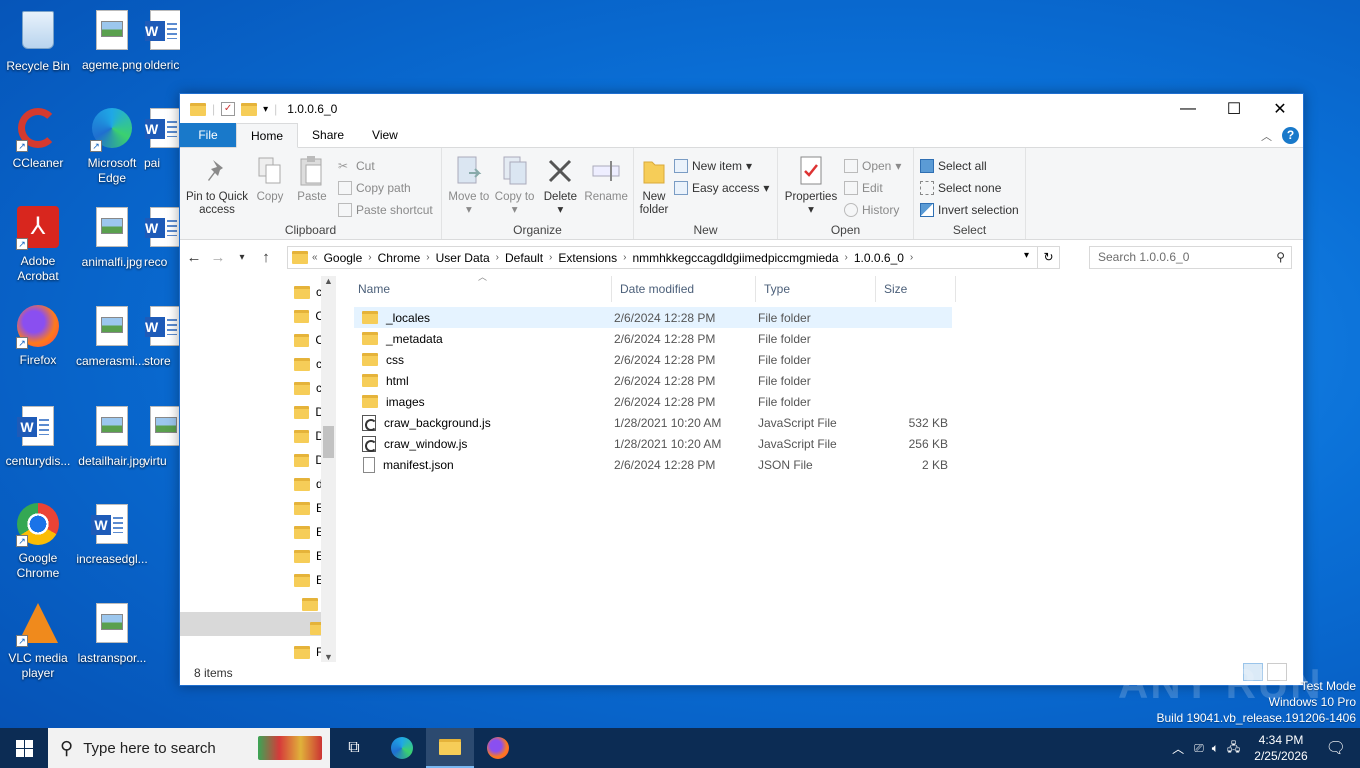 This screenshot has width=1360, height=768. What do you see at coordinates (816, 289) in the screenshot?
I see `column-type: Type` at bounding box center [816, 289].